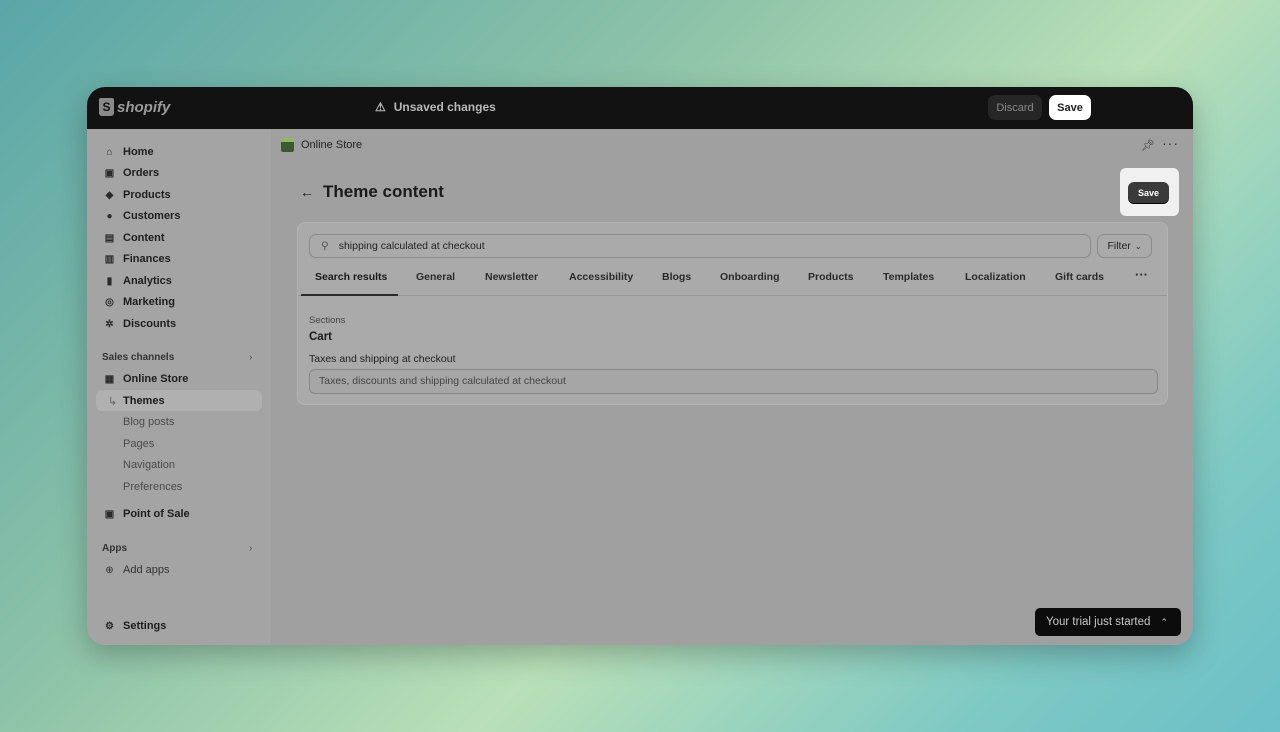  I want to click on tab-newsletter: Newsletter, so click(511, 277).